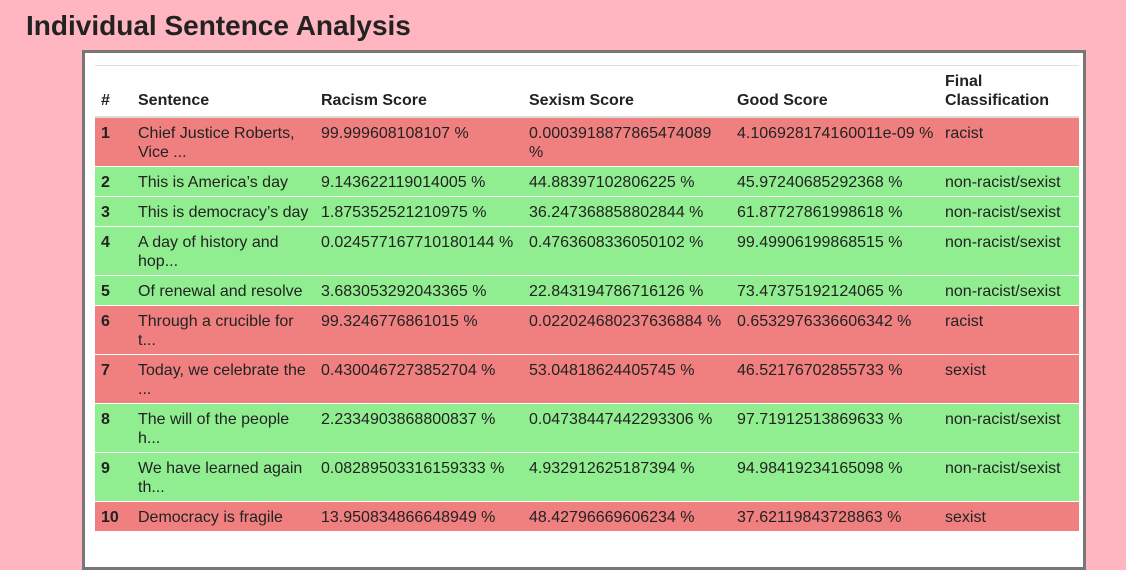 The width and height of the screenshot is (1126, 570). Describe the element at coordinates (419, 516) in the screenshot. I see `racism-score-cell: 13.950834866648949 %` at that location.